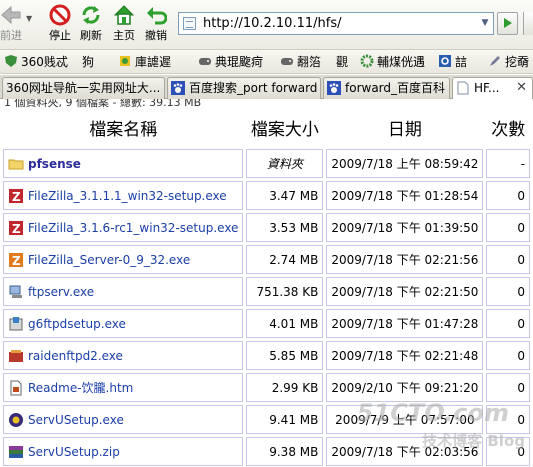  Describe the element at coordinates (205, 61) in the screenshot. I see `gamepad-icon` at that location.